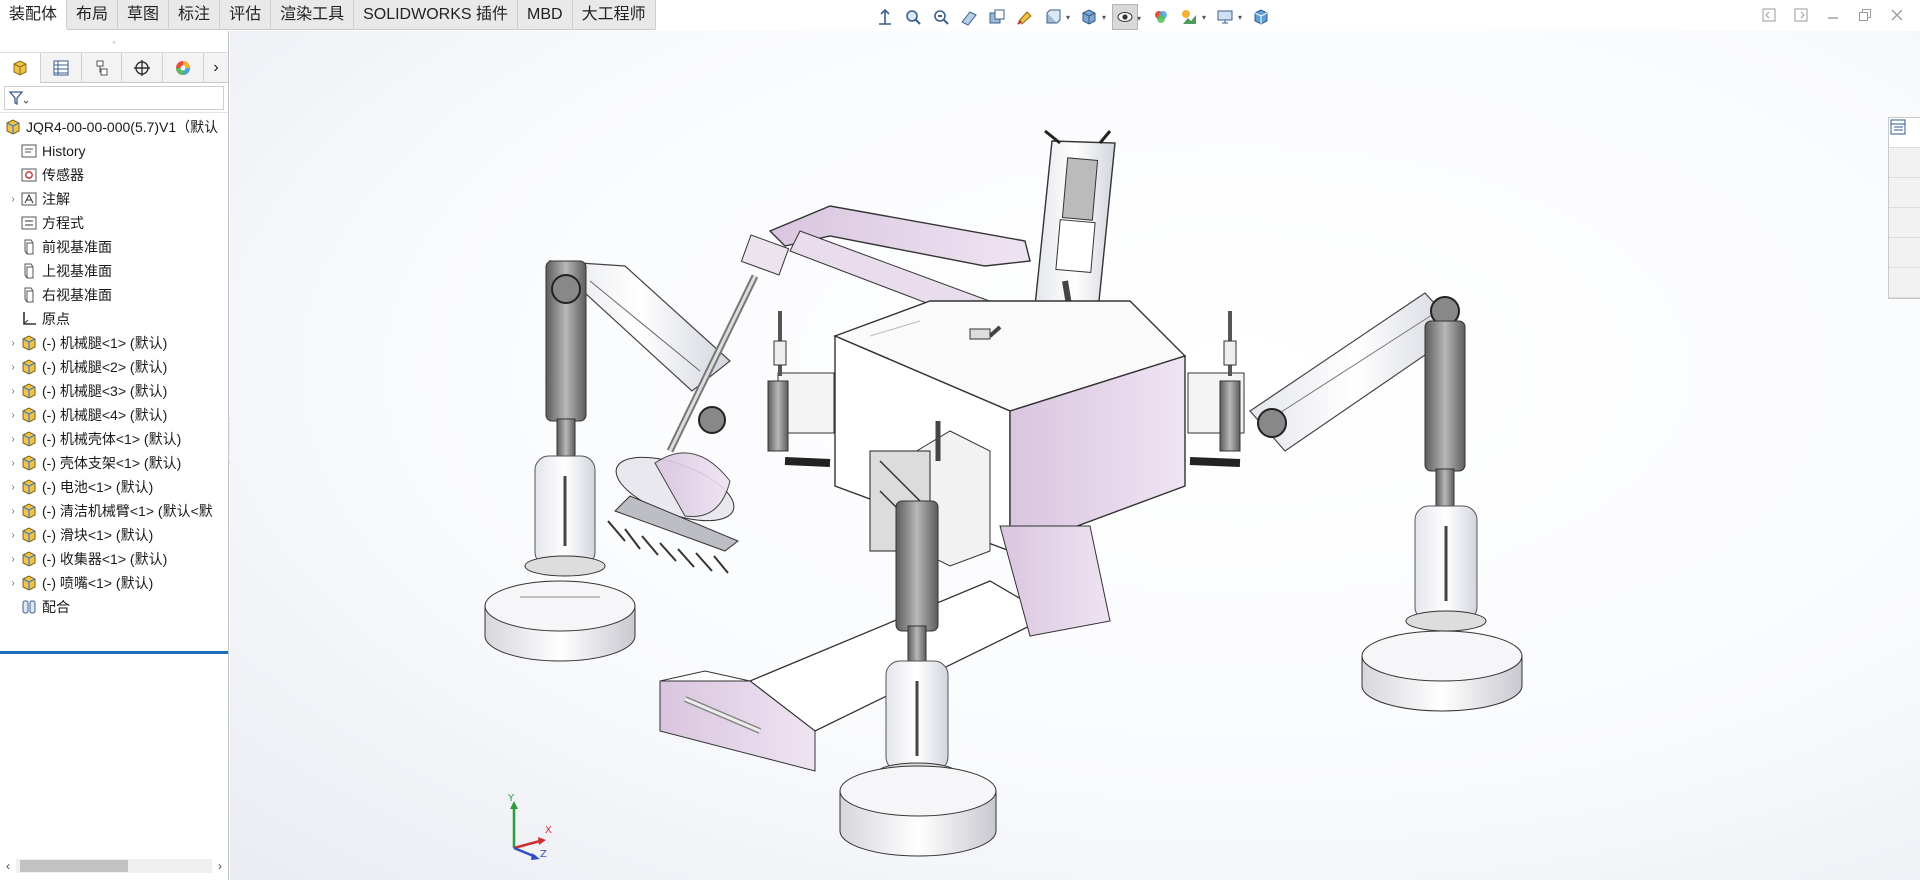  What do you see at coordinates (114, 295) in the screenshot?
I see `tree-node: 右视基准面` at bounding box center [114, 295].